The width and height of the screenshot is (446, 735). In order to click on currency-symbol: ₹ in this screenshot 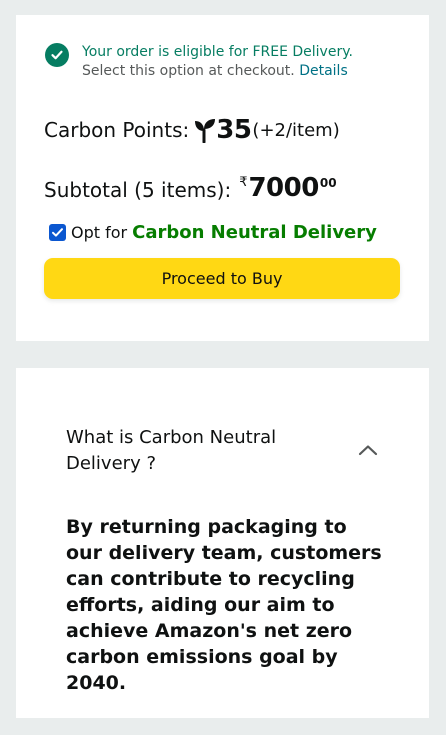, I will do `click(243, 182)`.